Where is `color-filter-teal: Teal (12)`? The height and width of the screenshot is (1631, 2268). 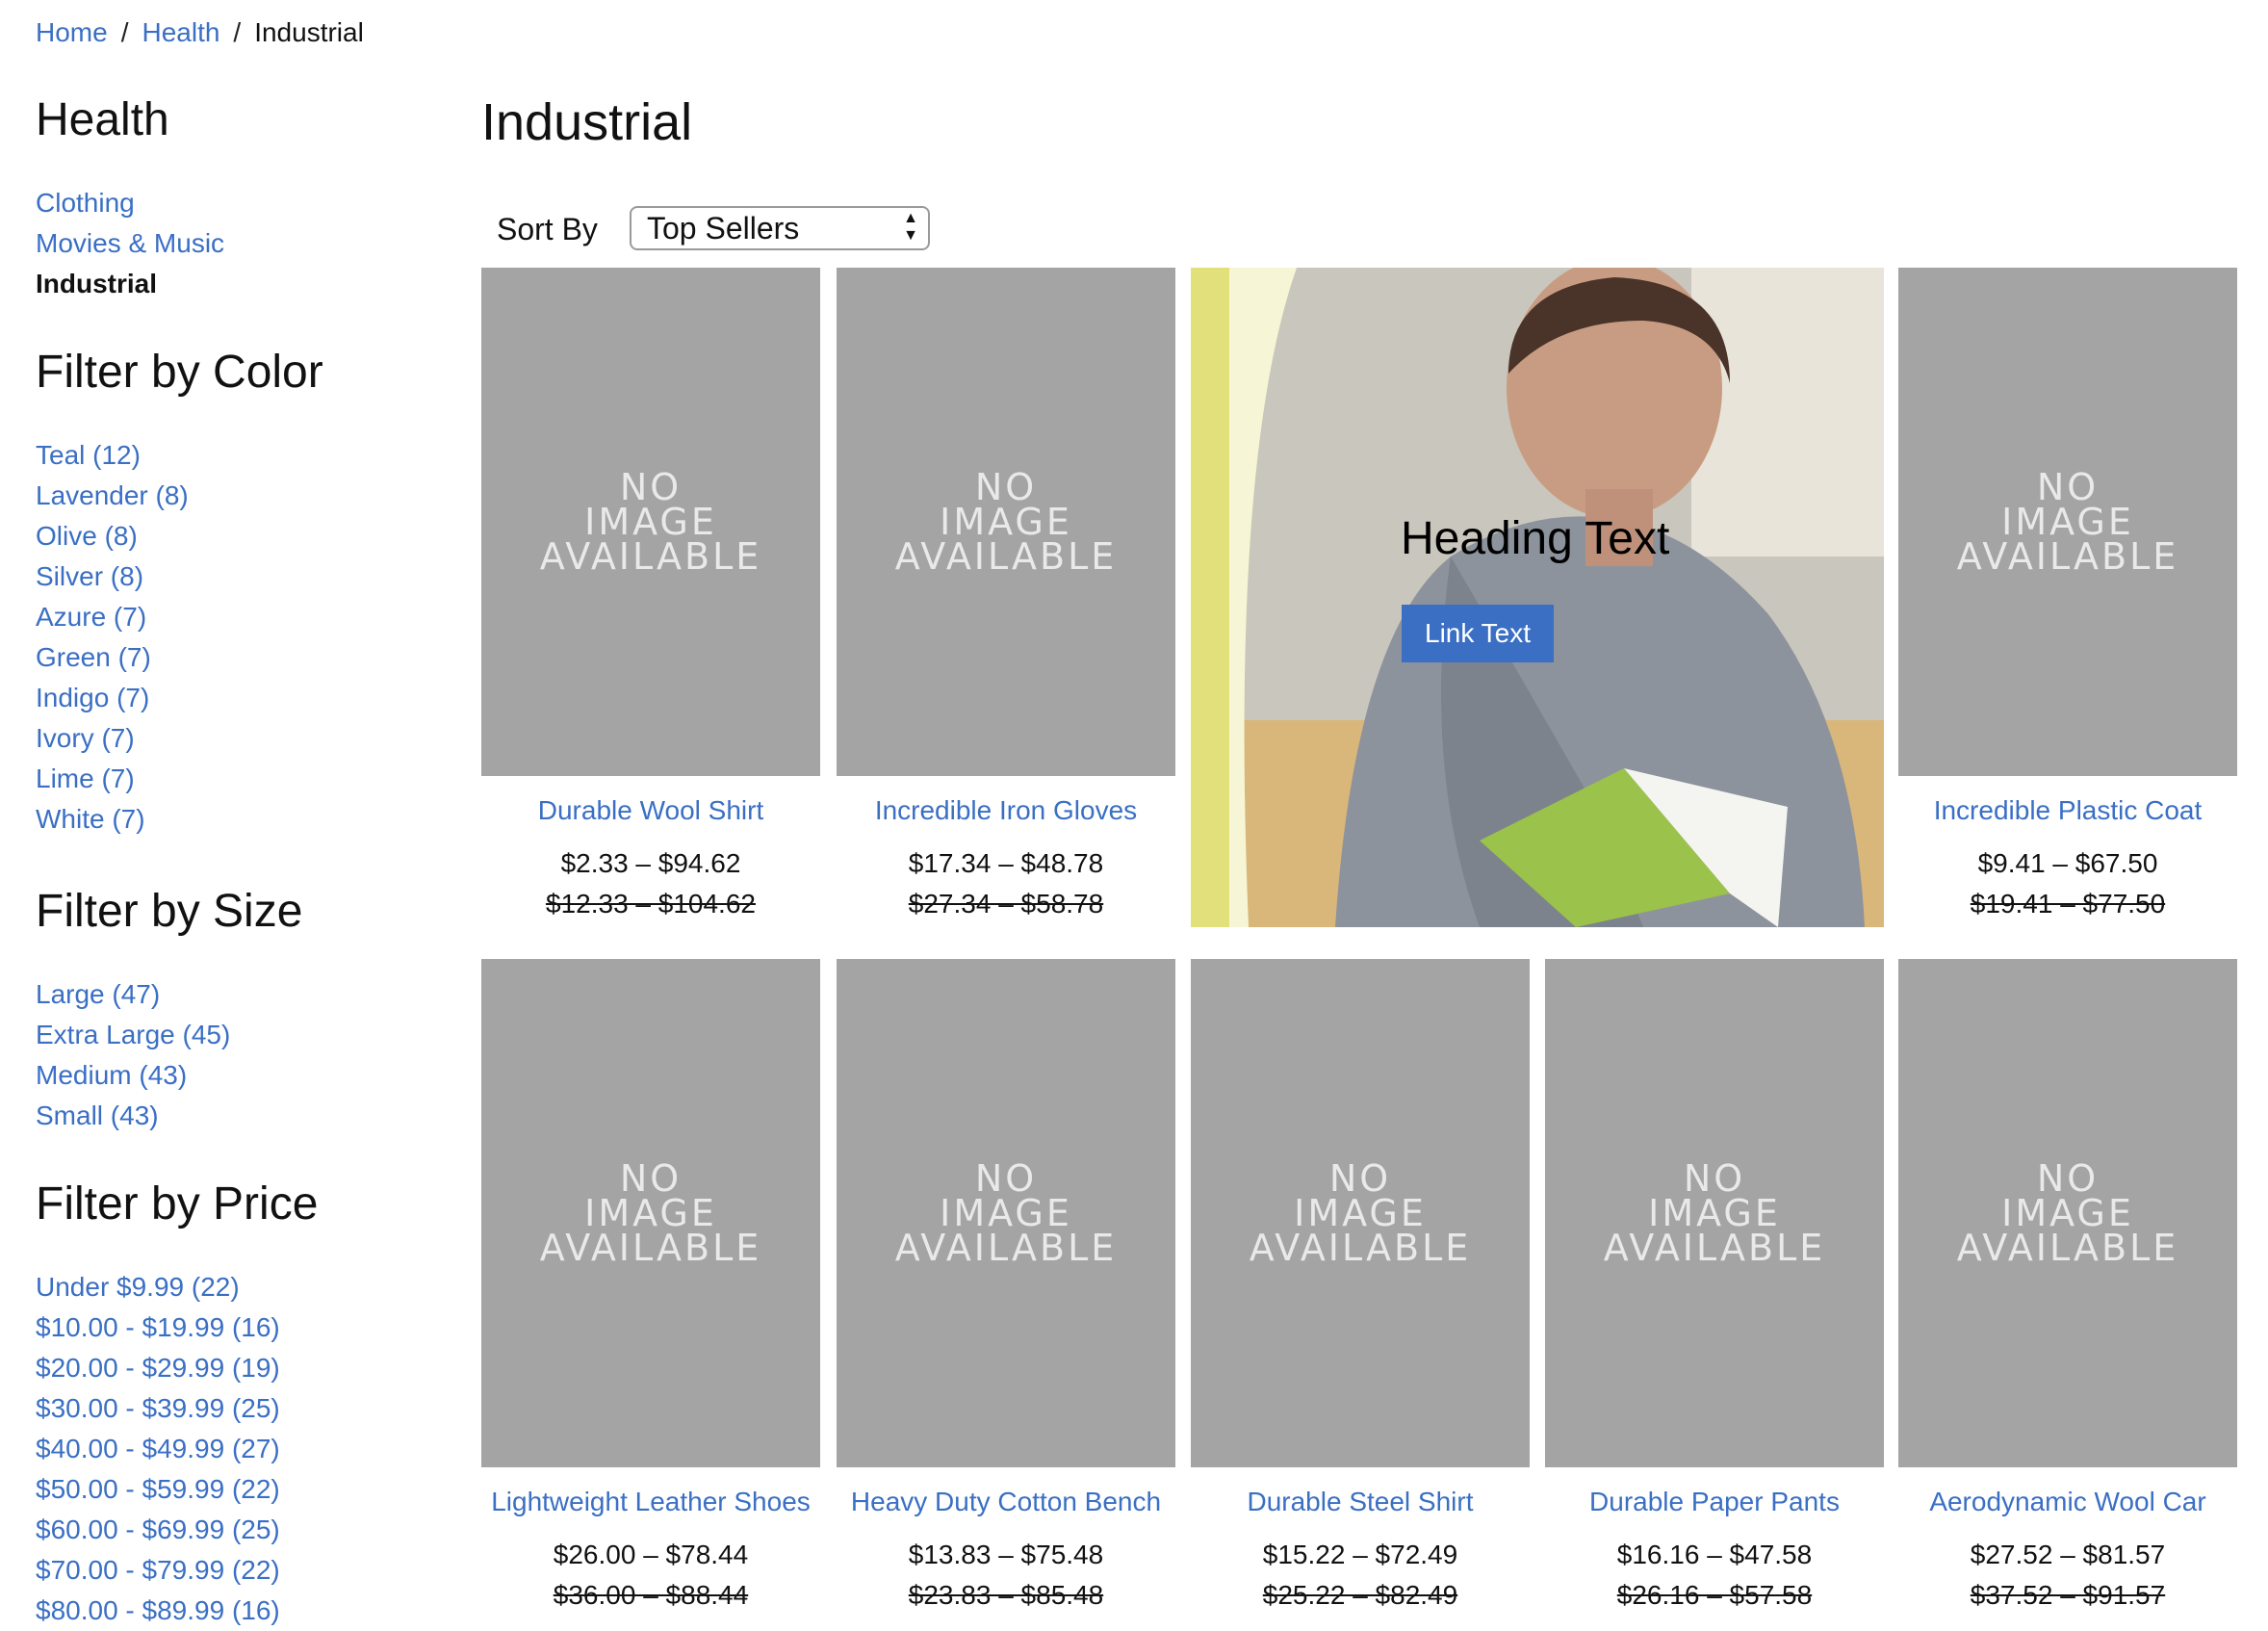
color-filter-teal: Teal (12) is located at coordinates (113, 455).